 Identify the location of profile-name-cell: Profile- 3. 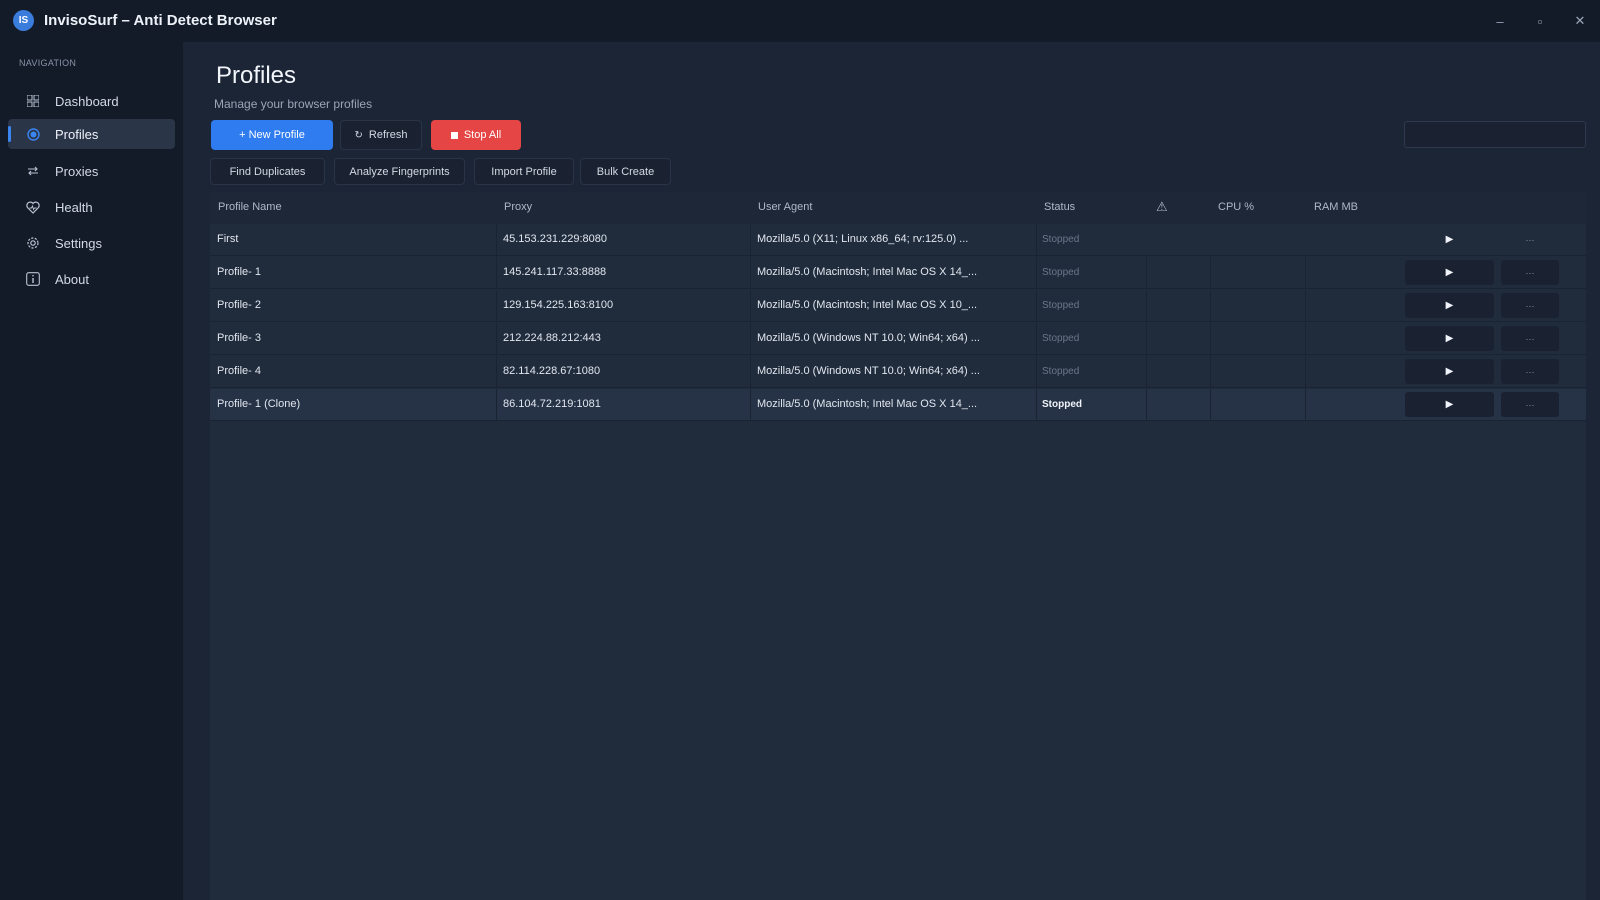
(239, 338).